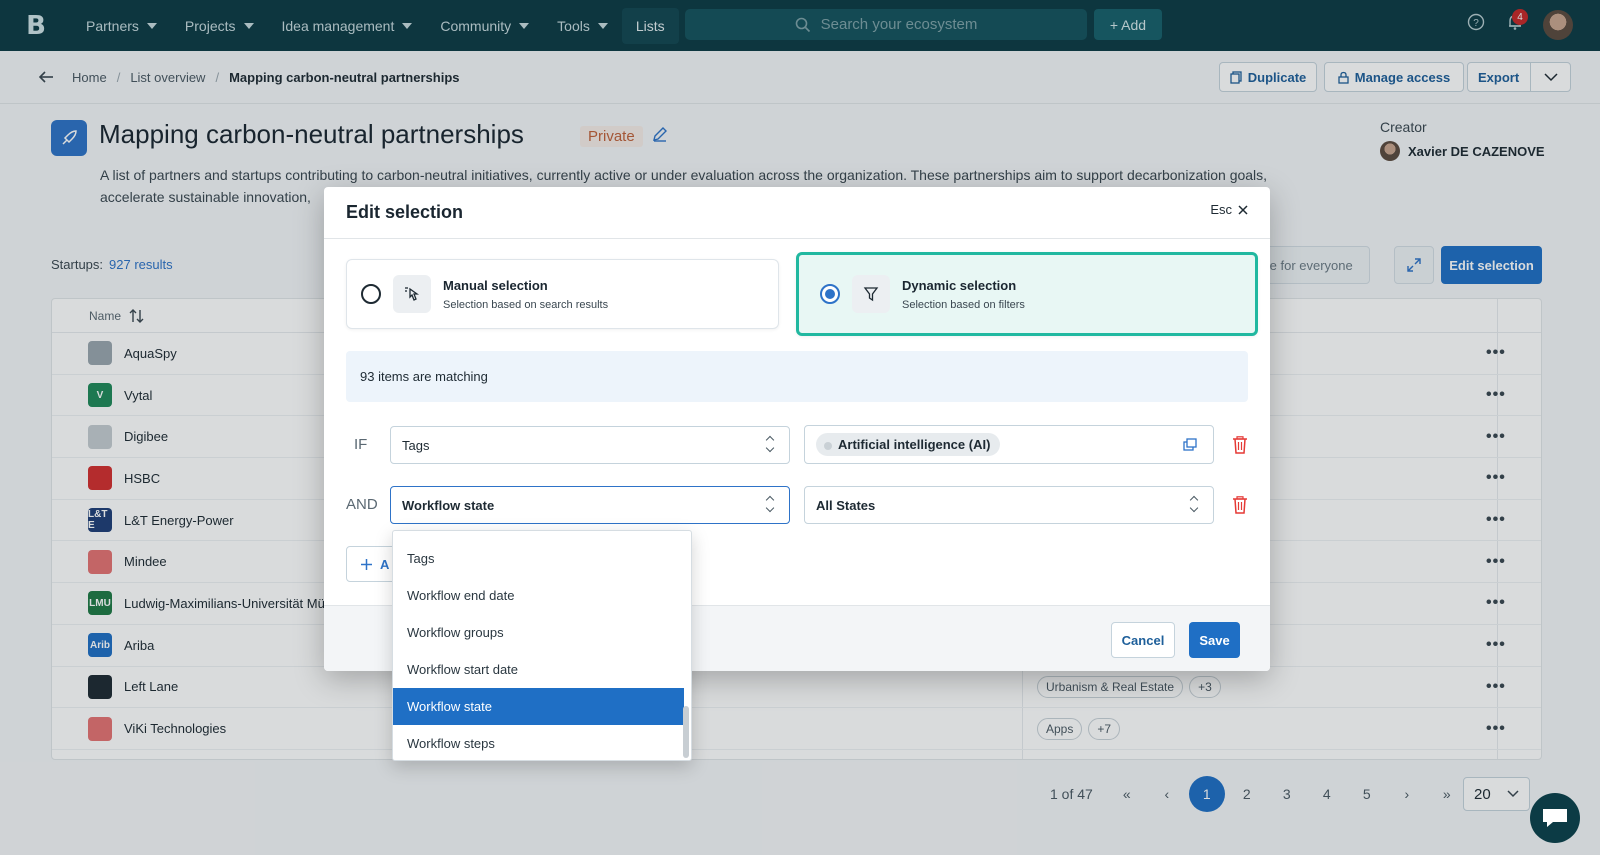 The image size is (1600, 855). What do you see at coordinates (590, 505) in the screenshot?
I see `condition-field-select: Workflow state` at bounding box center [590, 505].